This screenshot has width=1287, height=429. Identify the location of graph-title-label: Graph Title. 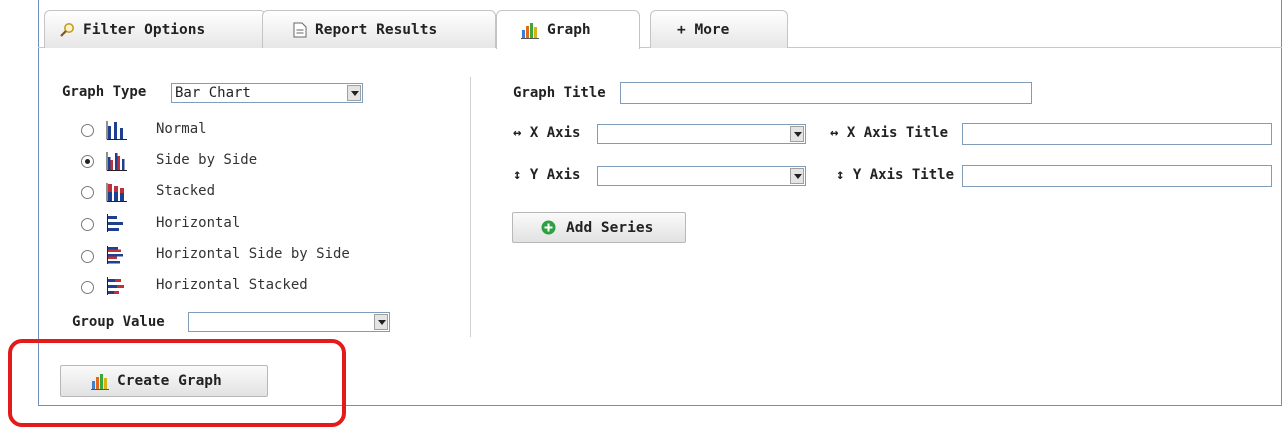
(559, 93).